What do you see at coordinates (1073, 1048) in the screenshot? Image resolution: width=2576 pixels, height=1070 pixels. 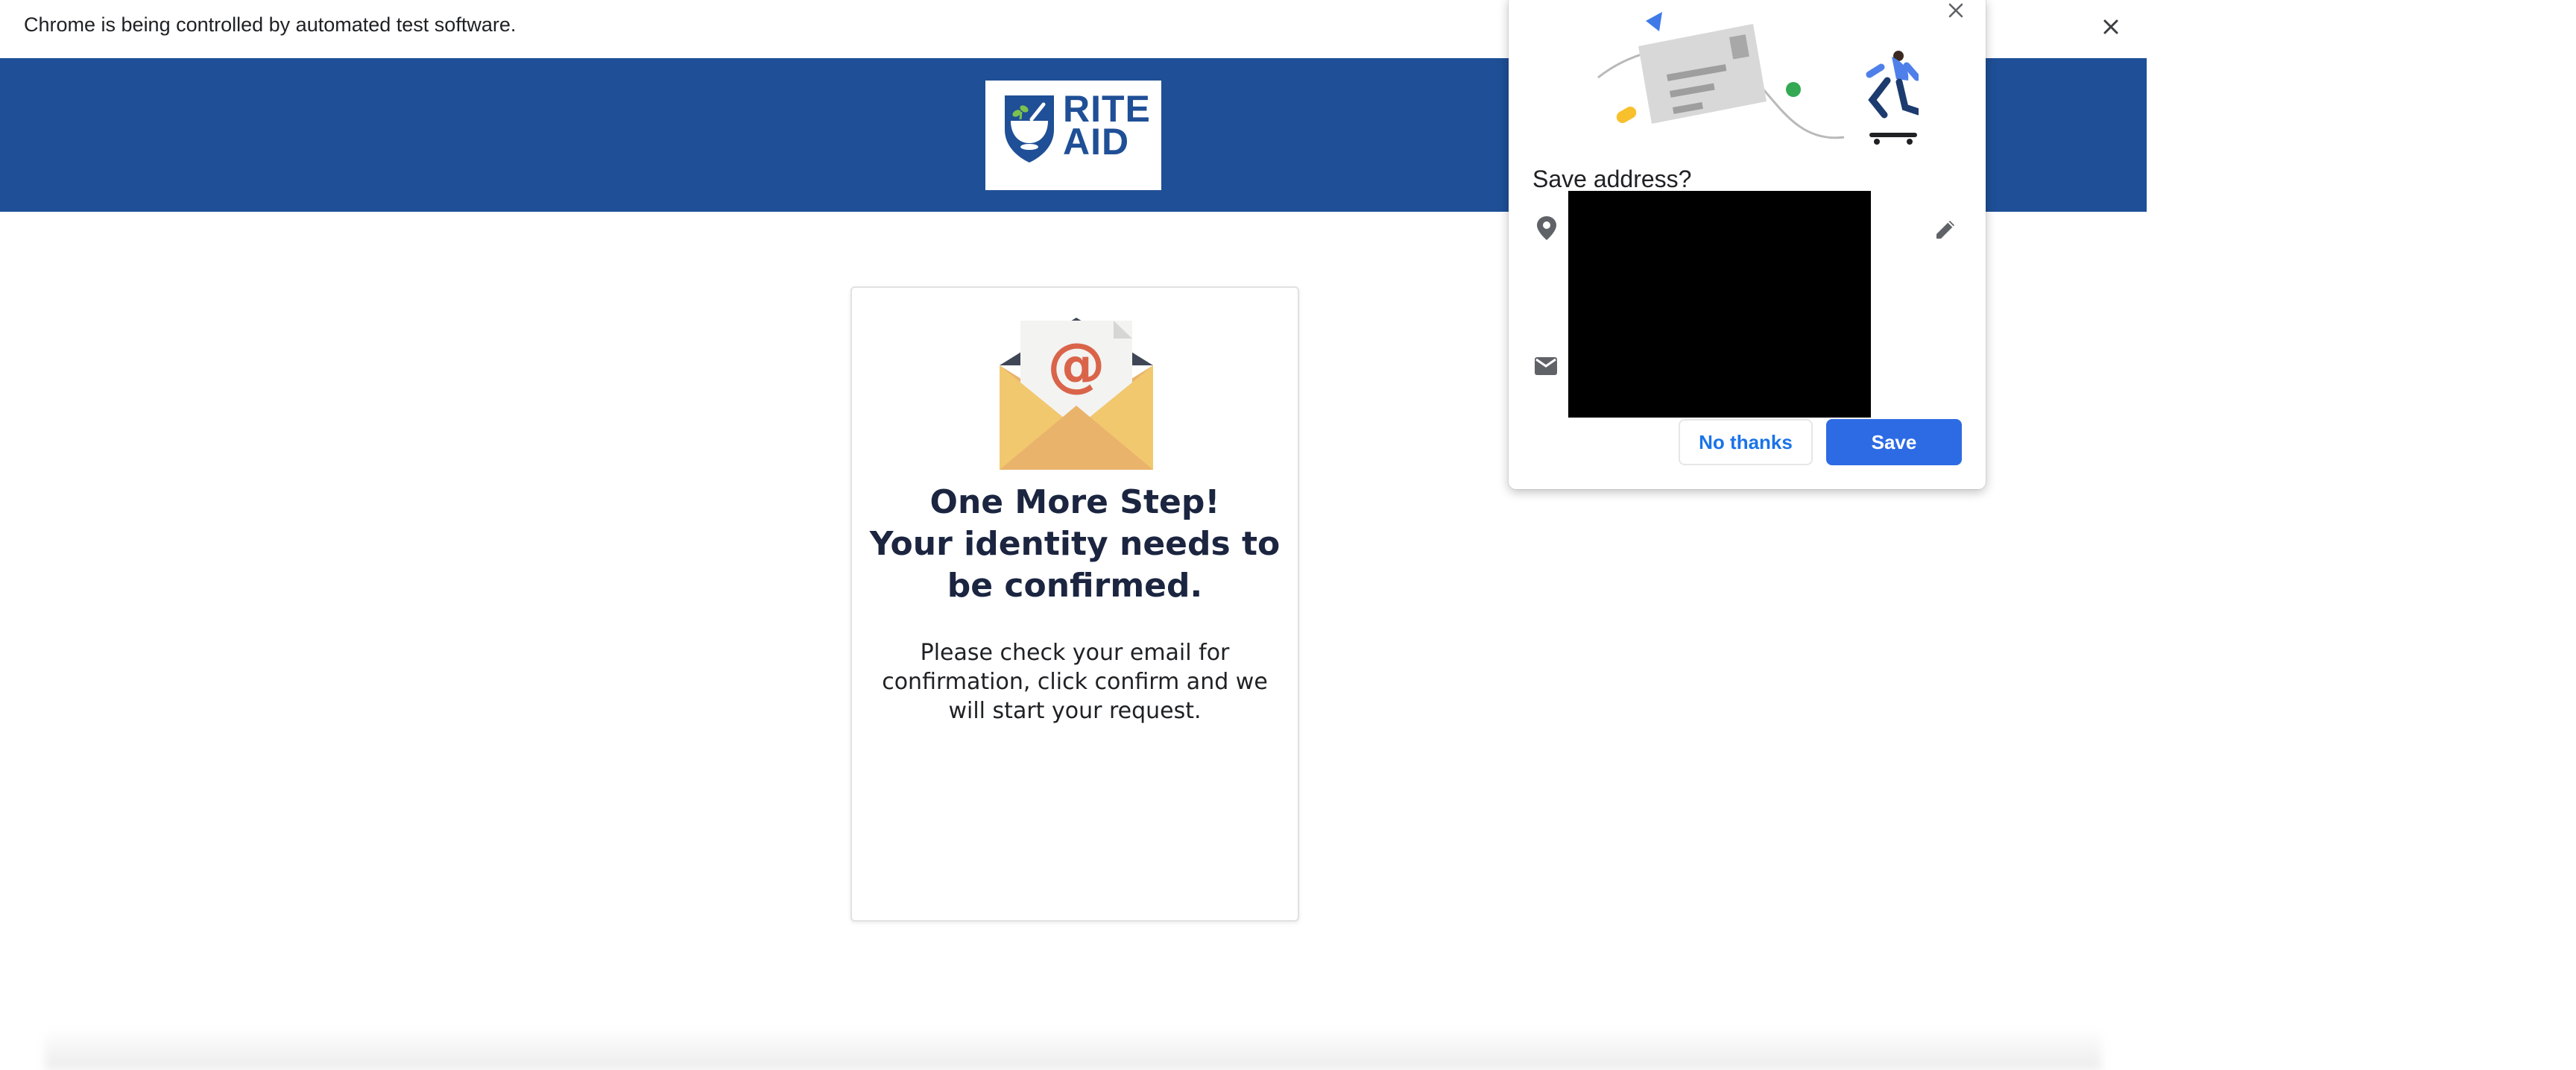 I see `bottom-shadow` at bounding box center [1073, 1048].